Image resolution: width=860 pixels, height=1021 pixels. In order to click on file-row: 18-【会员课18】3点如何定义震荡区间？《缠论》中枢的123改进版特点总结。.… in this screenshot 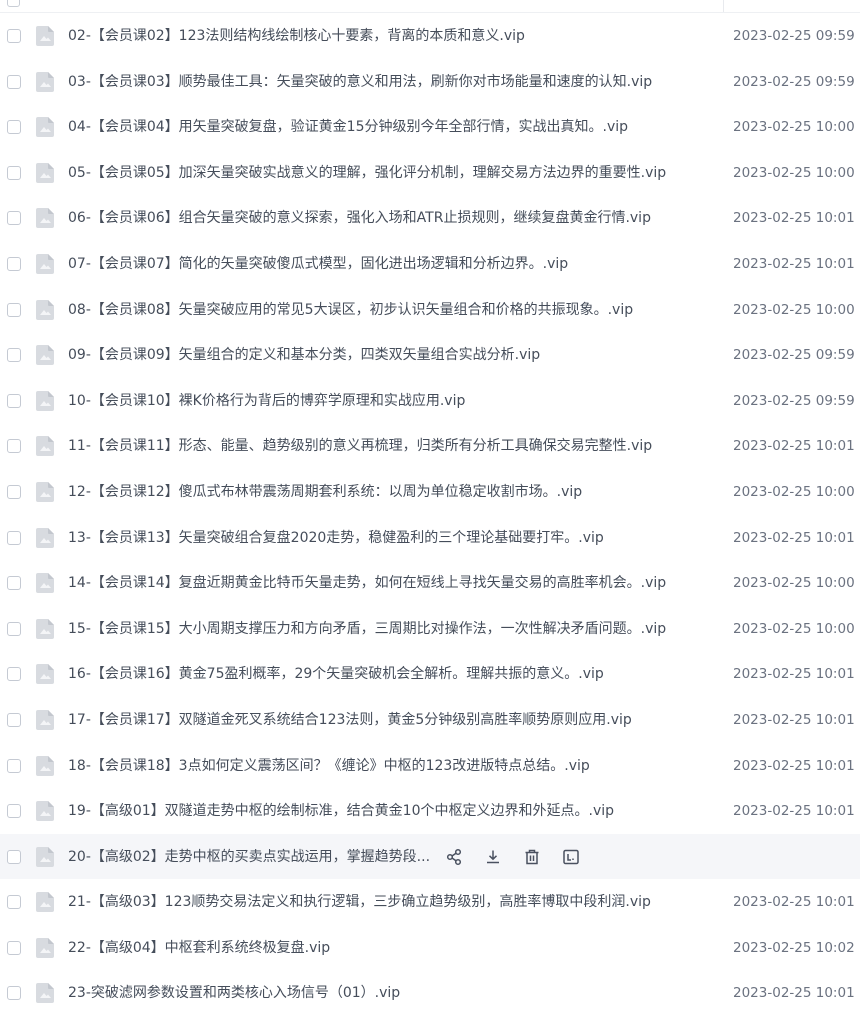, I will do `click(430, 766)`.